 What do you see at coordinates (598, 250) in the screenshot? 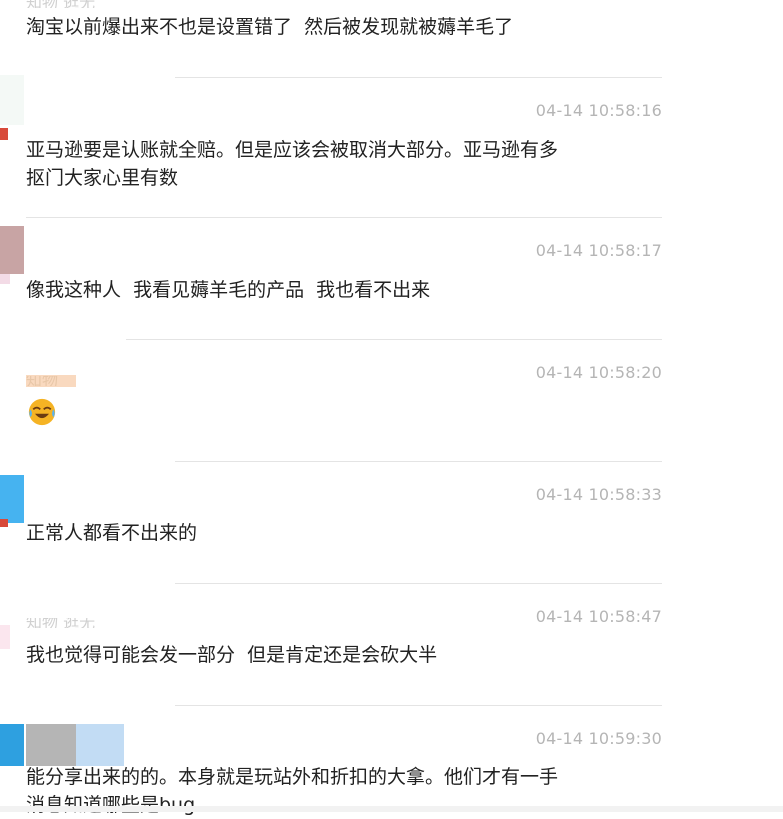
I see `message-timestamp: 04-14 10:58:17` at bounding box center [598, 250].